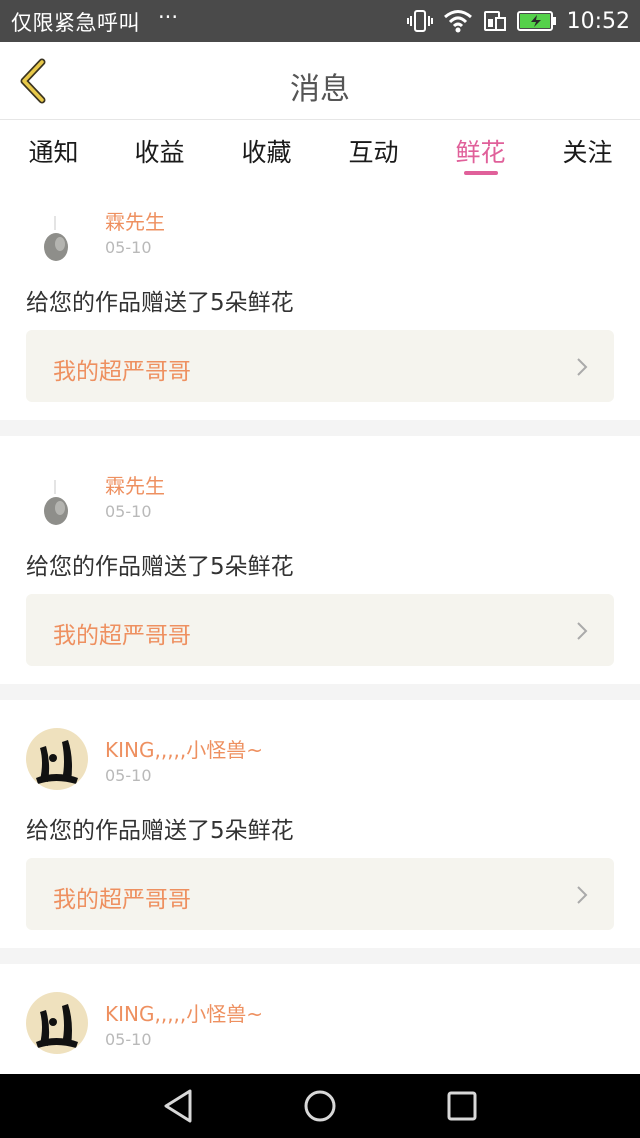 The width and height of the screenshot is (640, 1138). I want to click on battery-charging-icon, so click(536, 21).